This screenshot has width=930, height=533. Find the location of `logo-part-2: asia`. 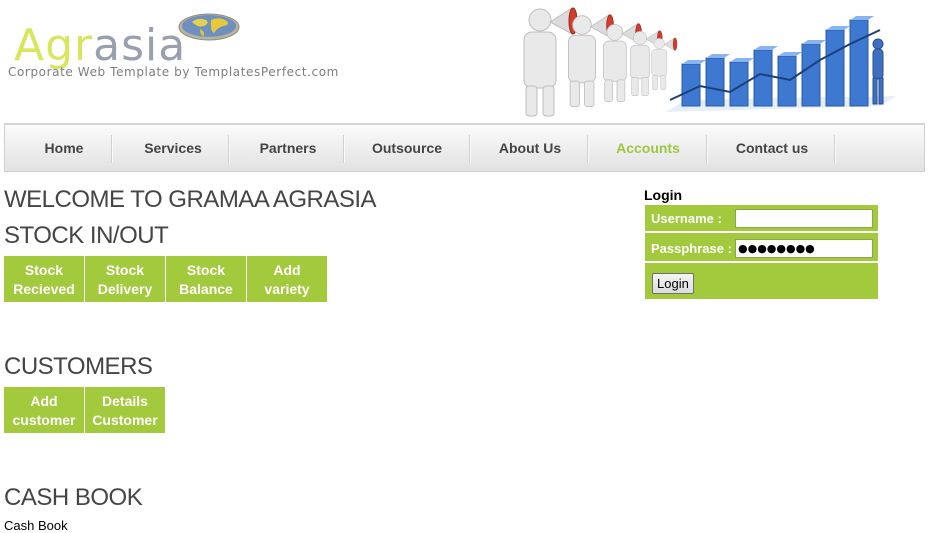

logo-part-2: asia is located at coordinates (140, 45).